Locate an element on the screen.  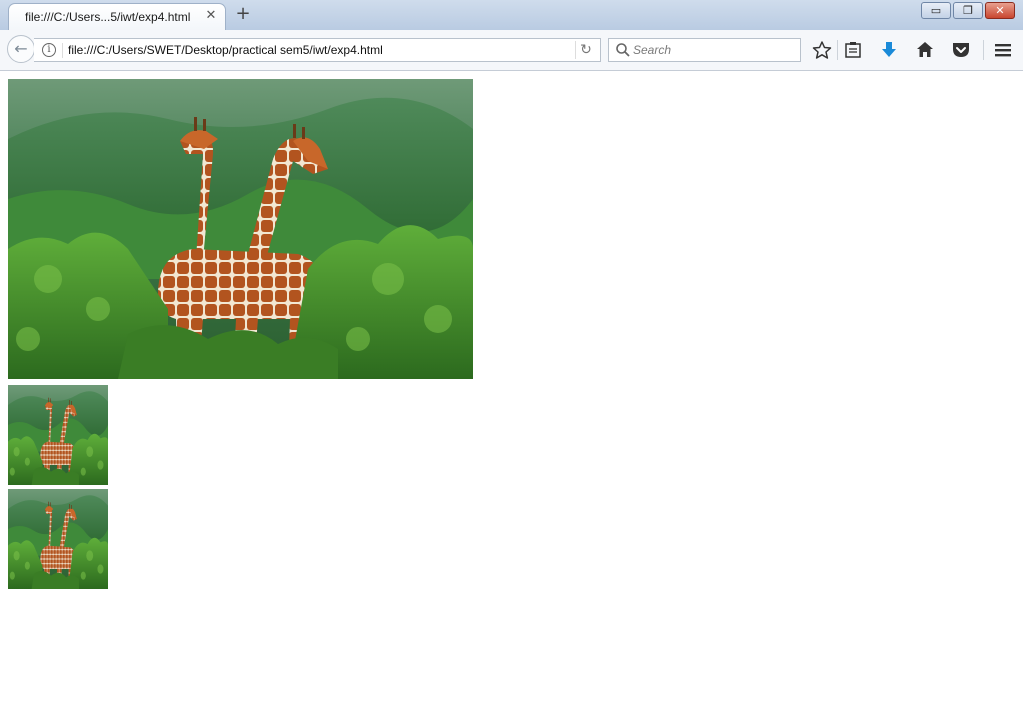
reading-list-icon is located at coordinates (853, 50).